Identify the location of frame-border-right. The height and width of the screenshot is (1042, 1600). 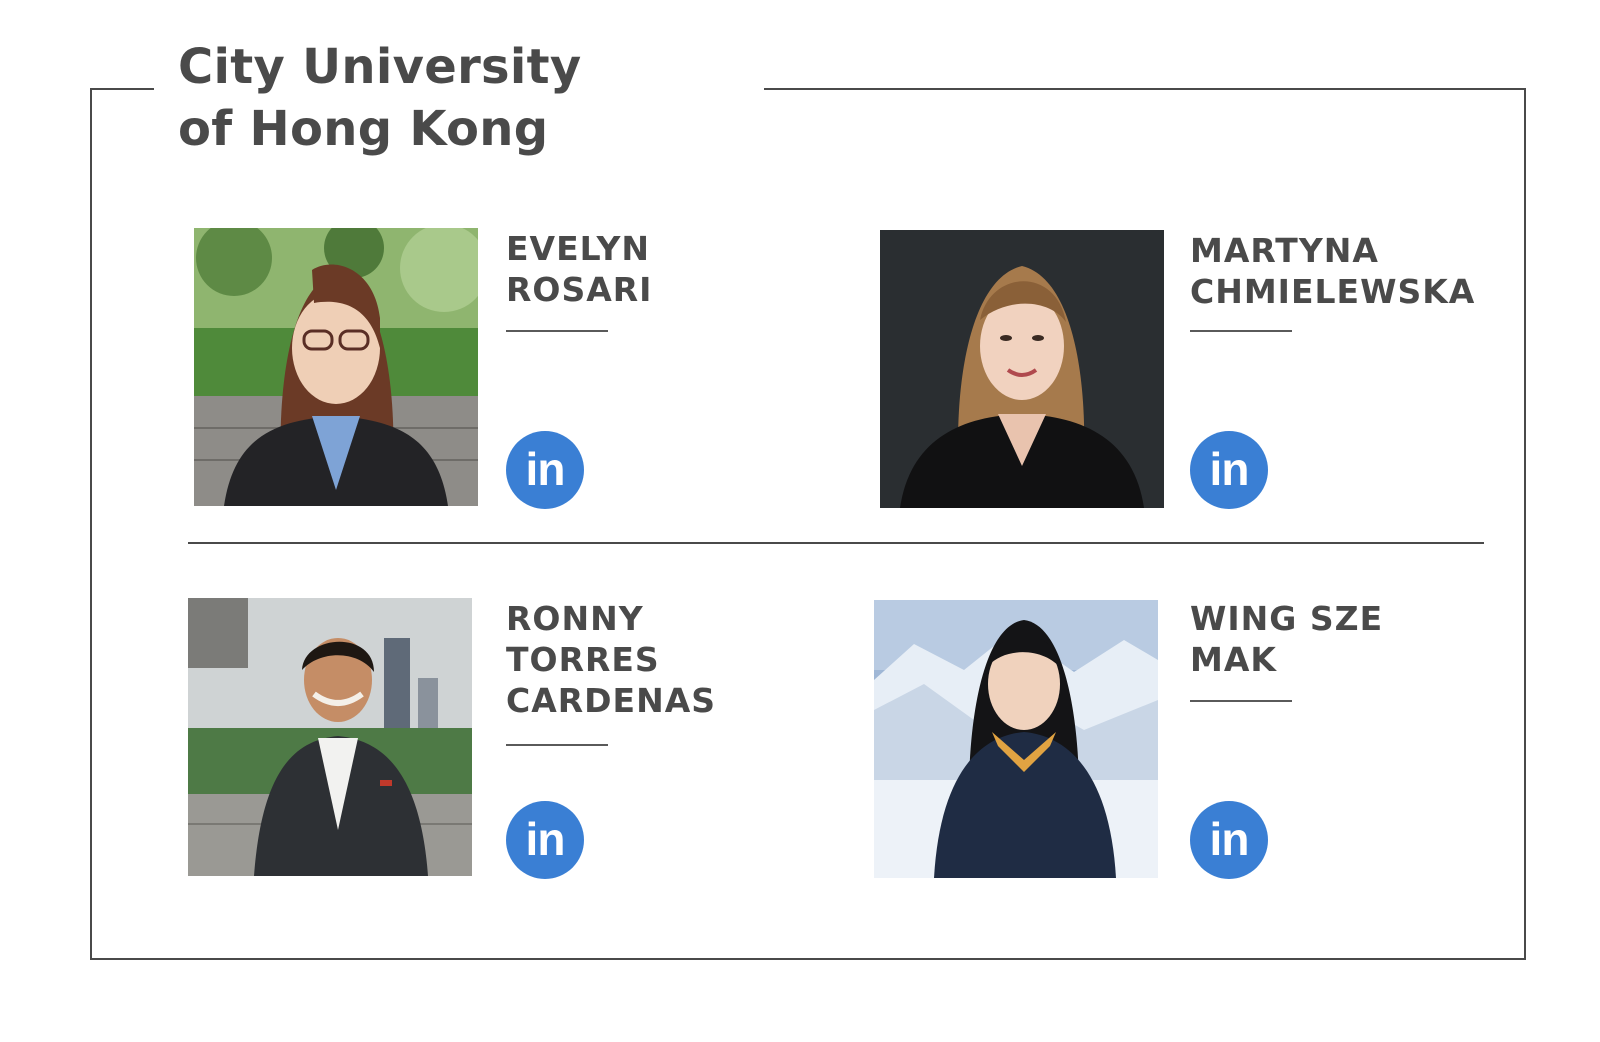
(1525, 524).